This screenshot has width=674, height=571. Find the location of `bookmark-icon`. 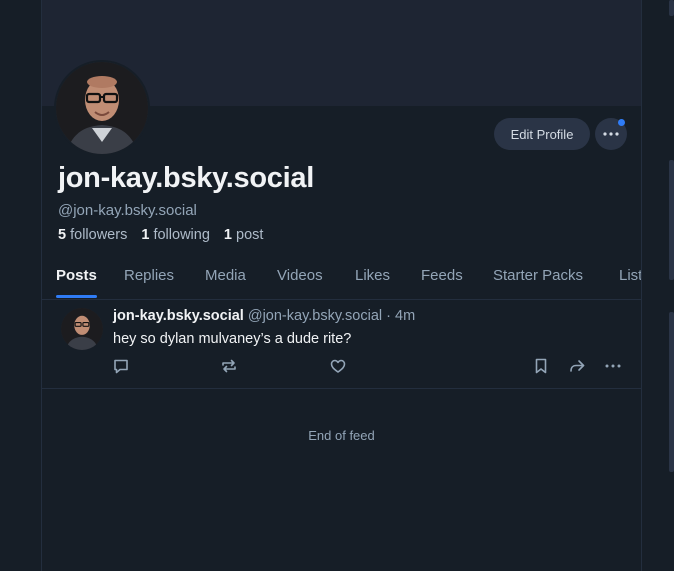

bookmark-icon is located at coordinates (541, 366).